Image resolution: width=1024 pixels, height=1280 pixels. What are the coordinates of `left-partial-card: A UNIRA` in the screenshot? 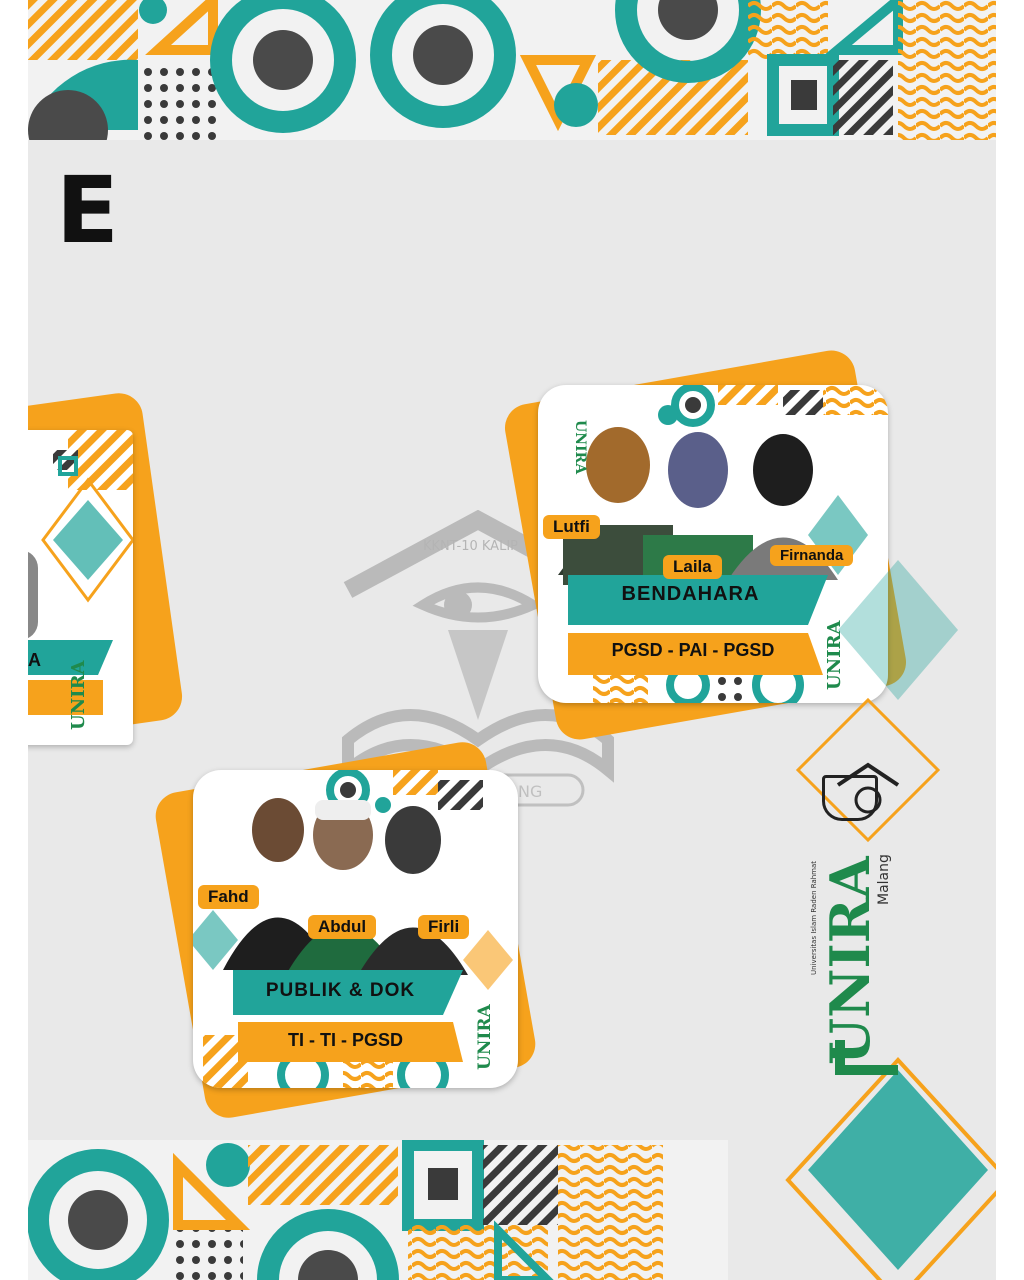 It's located at (107, 575).